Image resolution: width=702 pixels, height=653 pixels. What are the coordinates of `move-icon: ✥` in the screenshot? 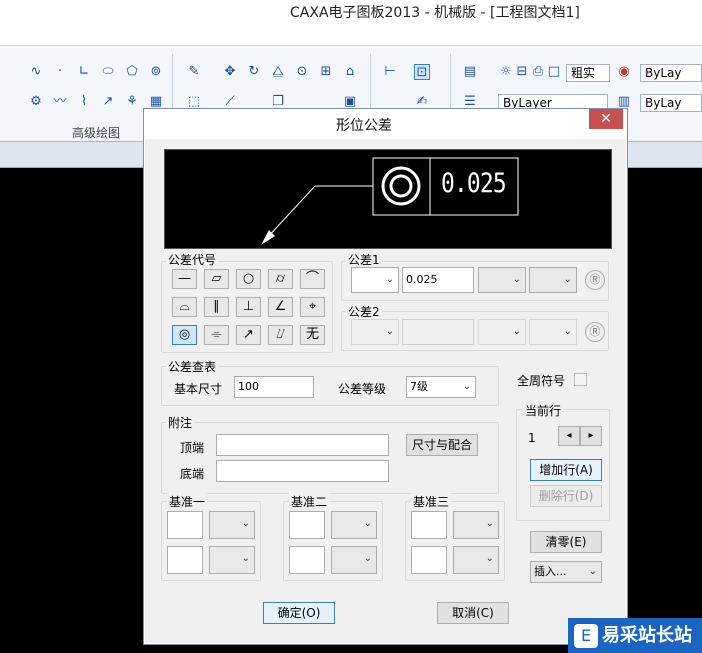 It's located at (230, 72).